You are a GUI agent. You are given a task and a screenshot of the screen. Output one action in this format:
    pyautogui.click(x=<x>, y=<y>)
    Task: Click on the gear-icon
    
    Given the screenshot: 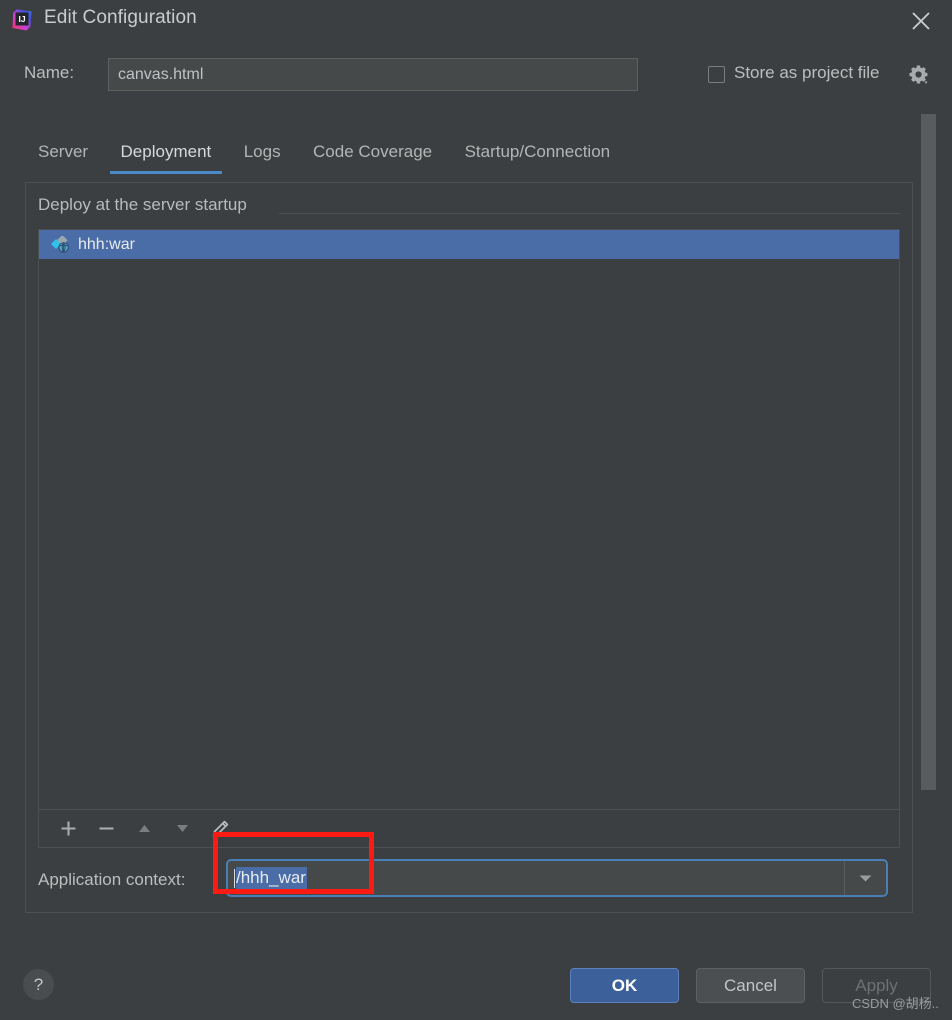 What is the action you would take?
    pyautogui.click(x=919, y=75)
    